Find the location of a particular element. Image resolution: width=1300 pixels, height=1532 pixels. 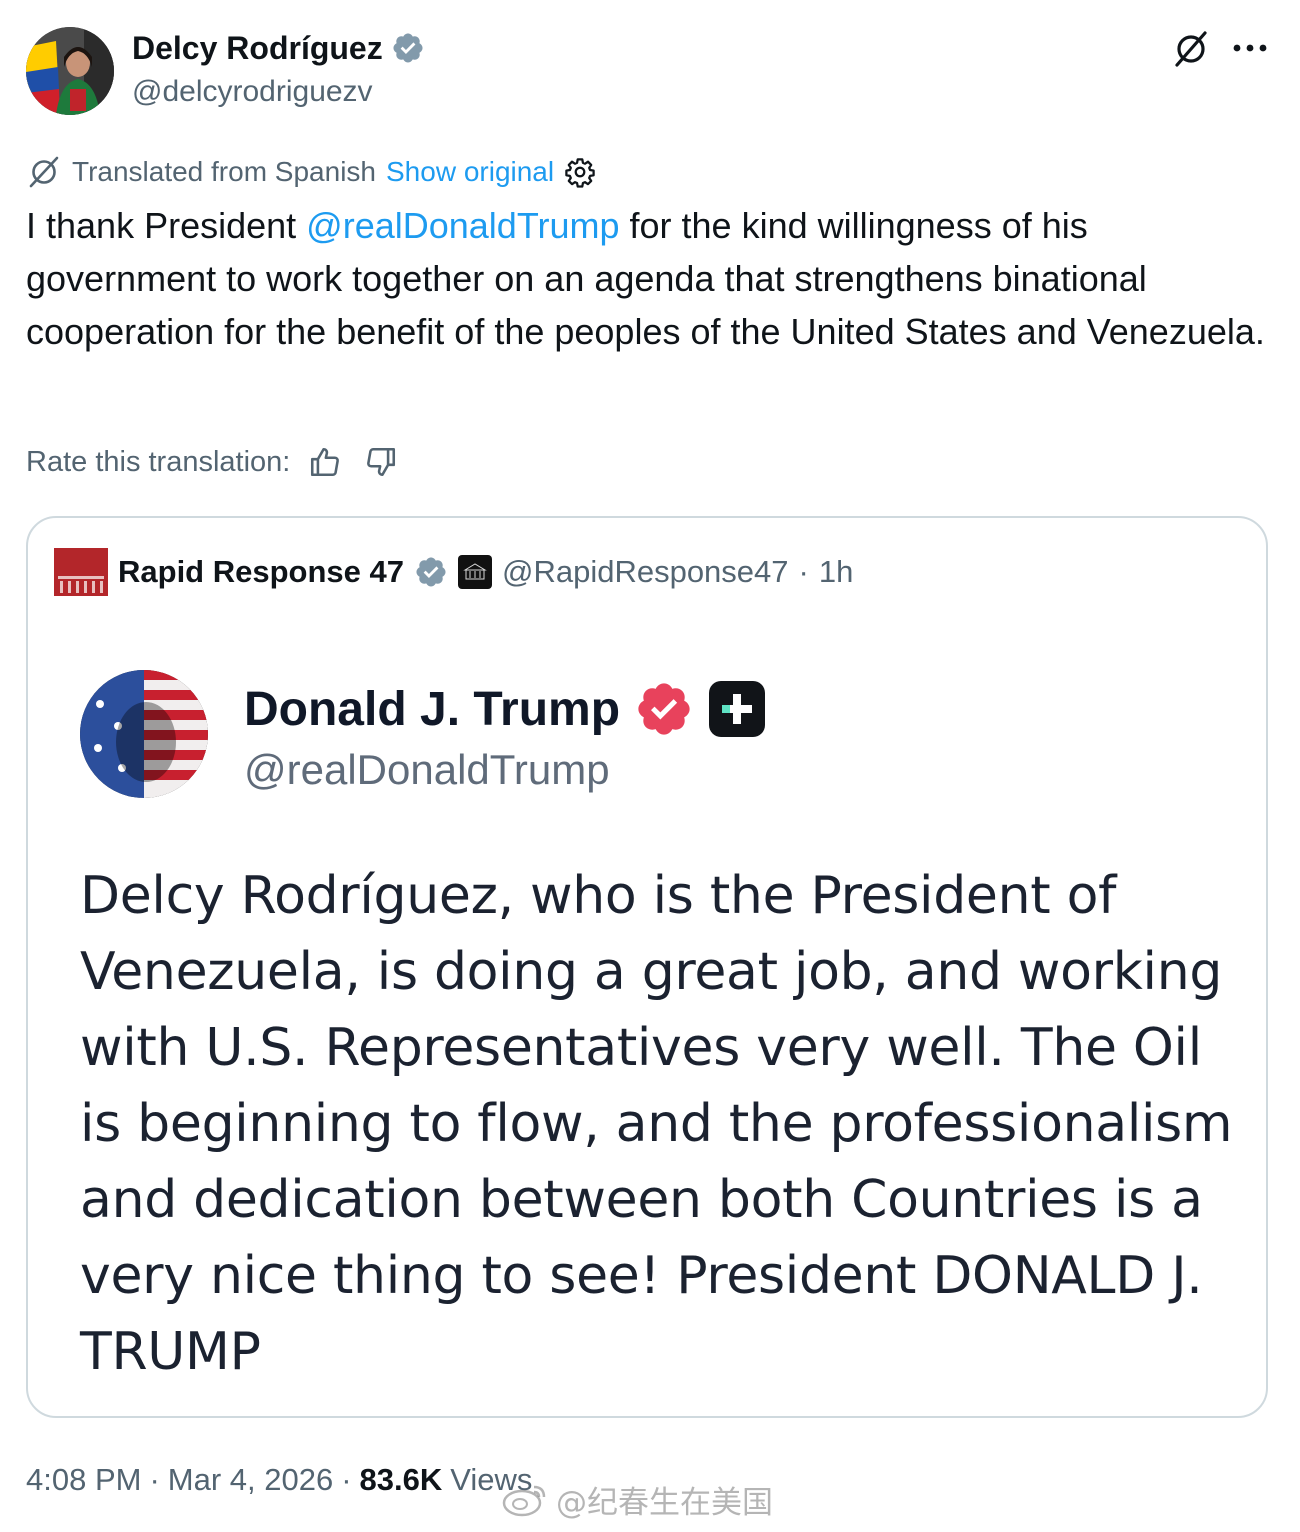

translation-bar: Translated from Spanish Show original is located at coordinates (311, 172).